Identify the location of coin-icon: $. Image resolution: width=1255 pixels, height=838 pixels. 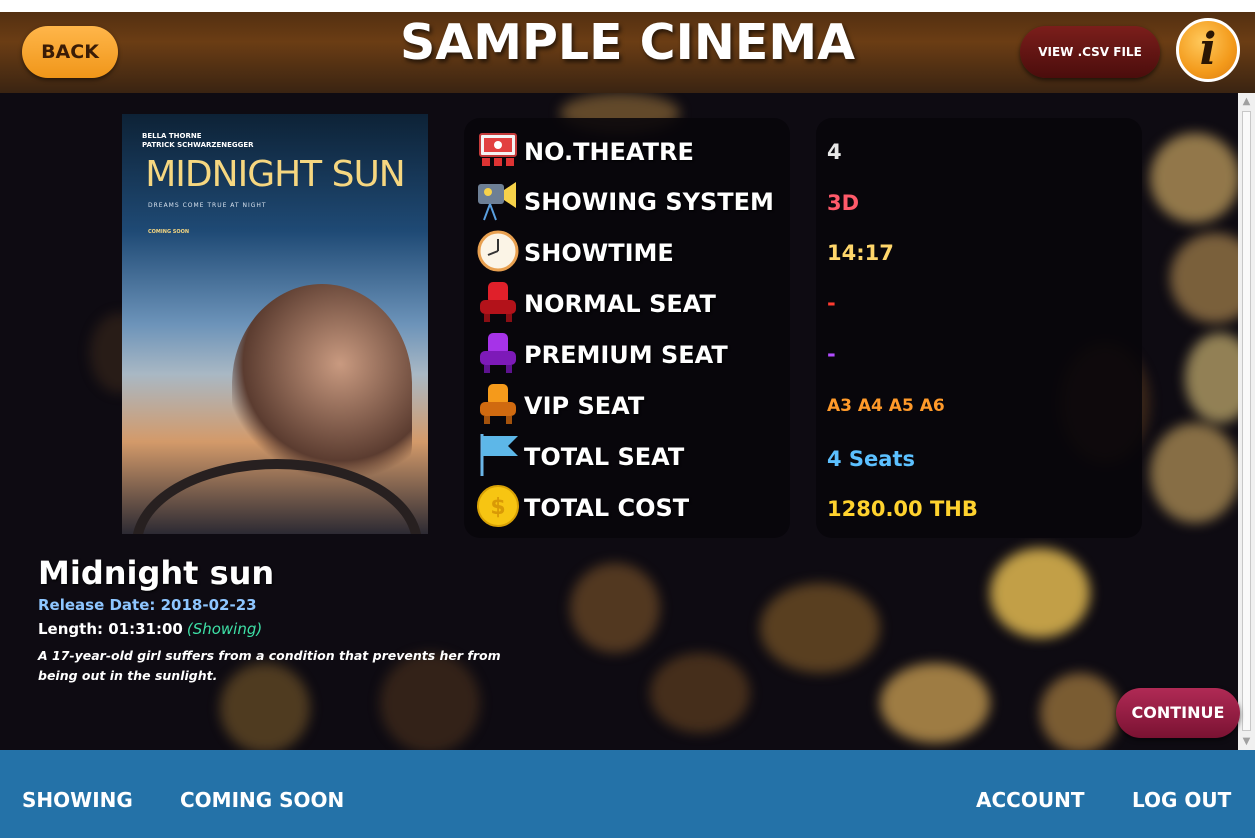
(498, 506).